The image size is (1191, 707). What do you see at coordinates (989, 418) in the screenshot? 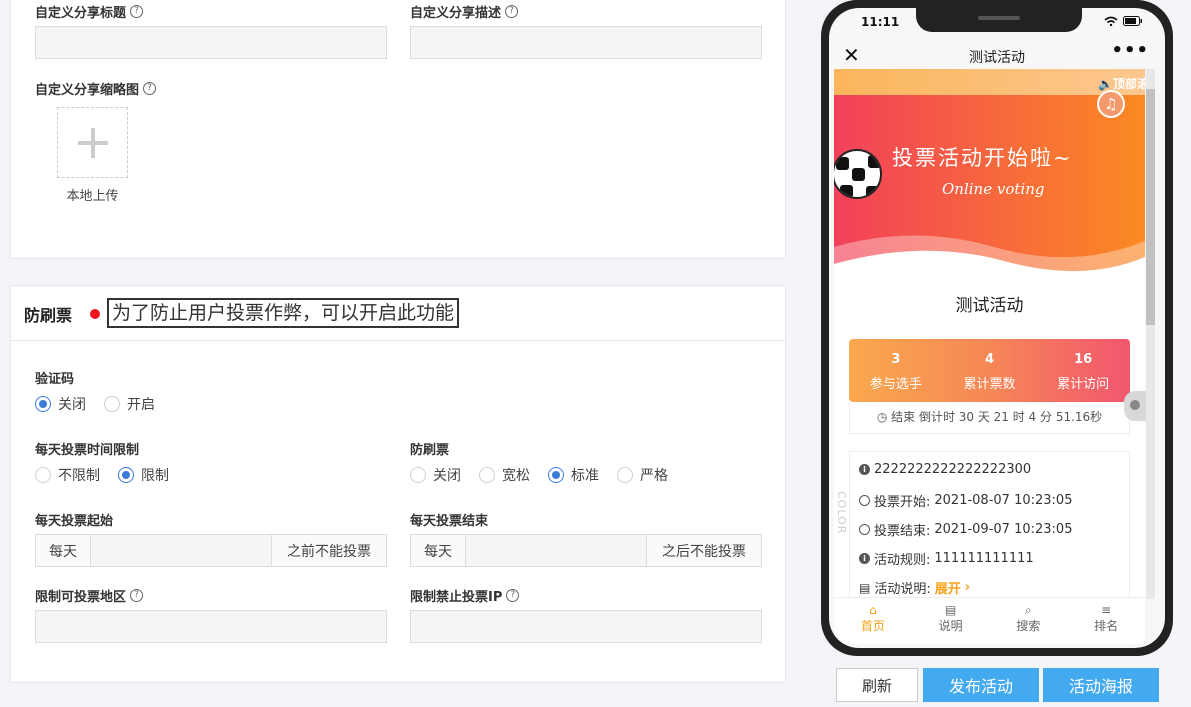
I see `countdown: ◷ 结束 倒计时 30 天 21 时 4 分 51.16秒` at bounding box center [989, 418].